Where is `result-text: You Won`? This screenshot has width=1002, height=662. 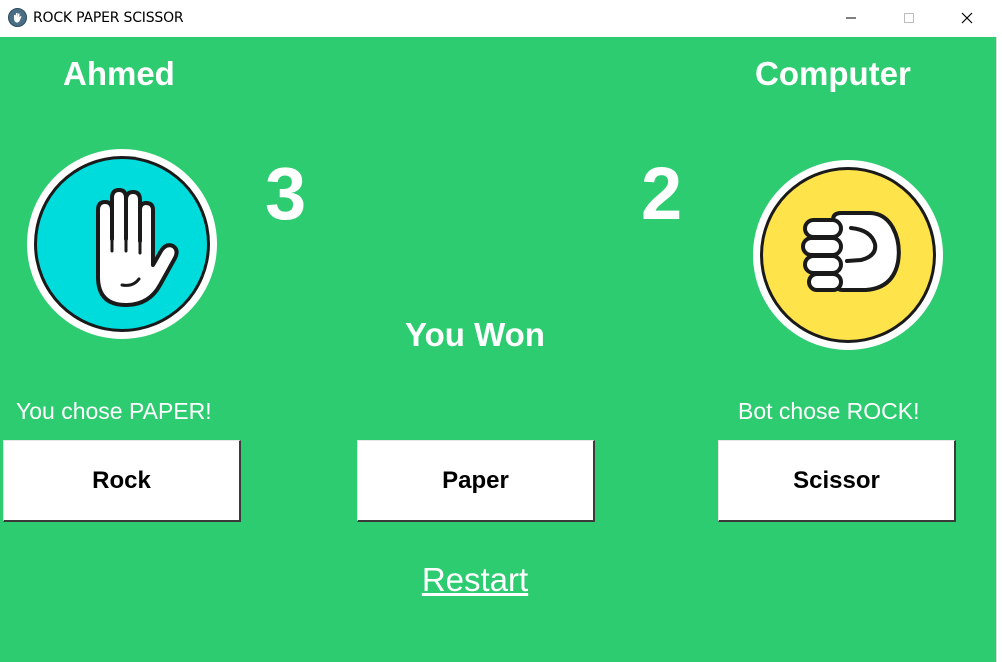 result-text: You Won is located at coordinates (475, 334).